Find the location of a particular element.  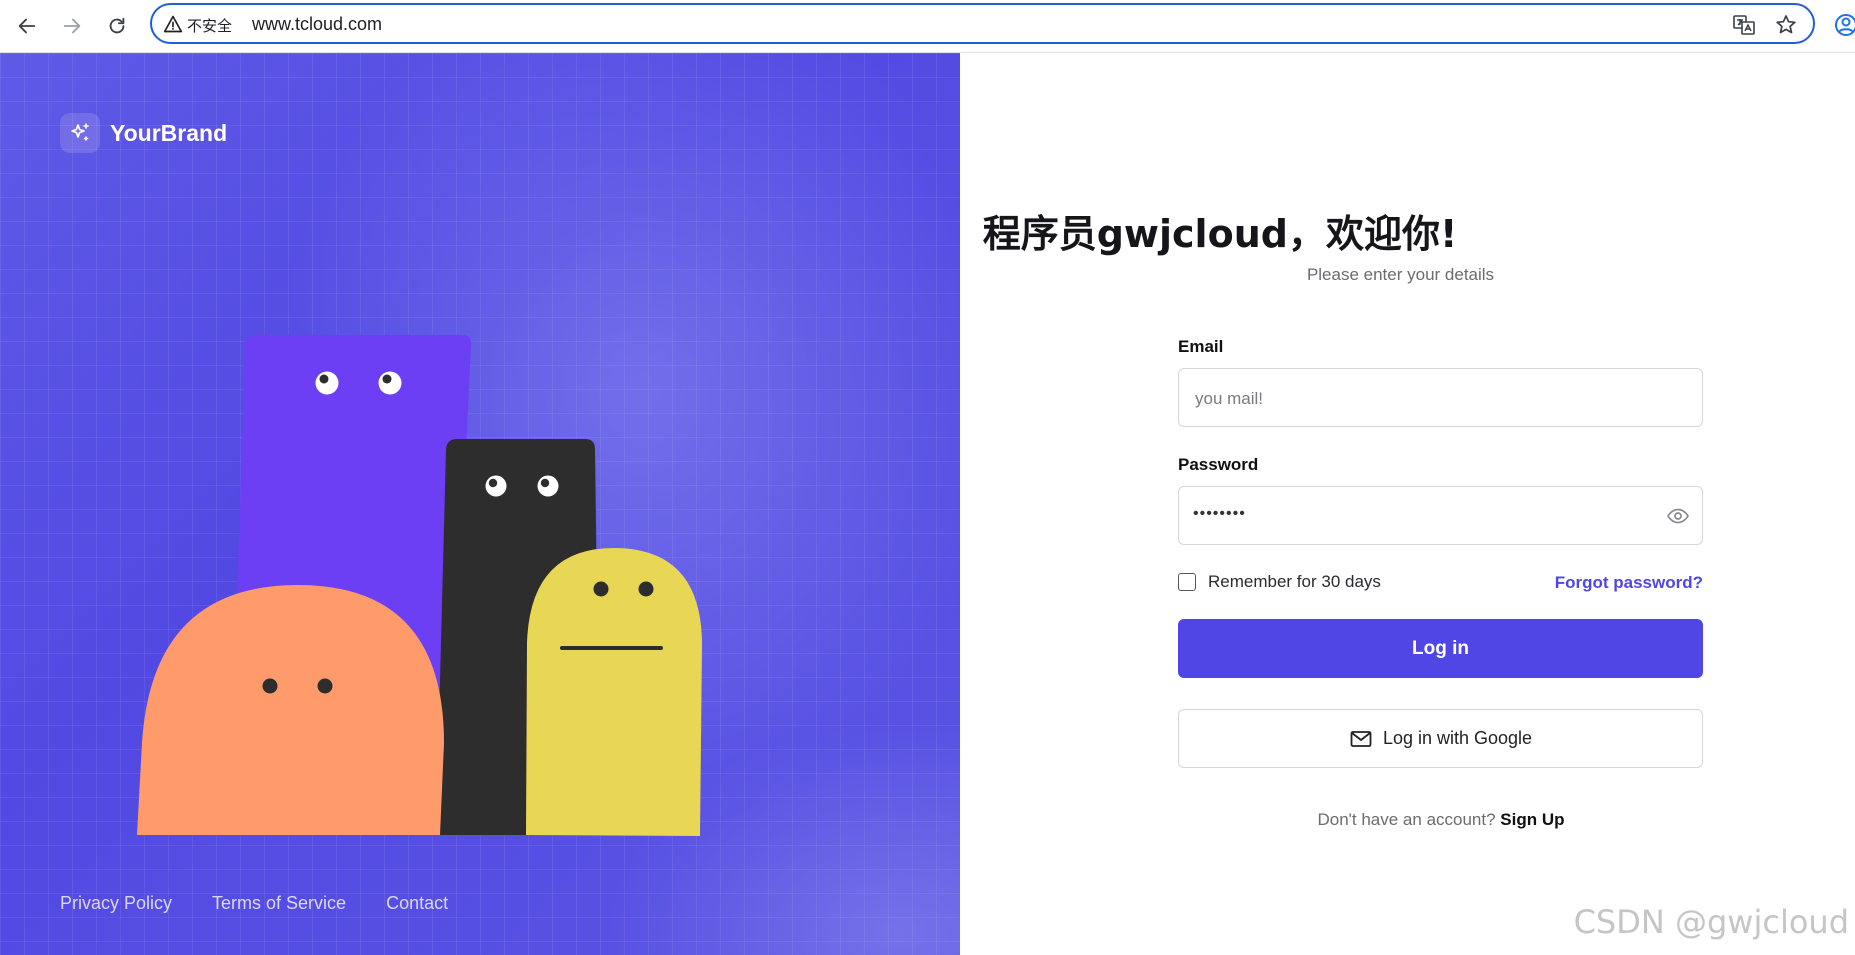

eye-icon is located at coordinates (1678, 516).